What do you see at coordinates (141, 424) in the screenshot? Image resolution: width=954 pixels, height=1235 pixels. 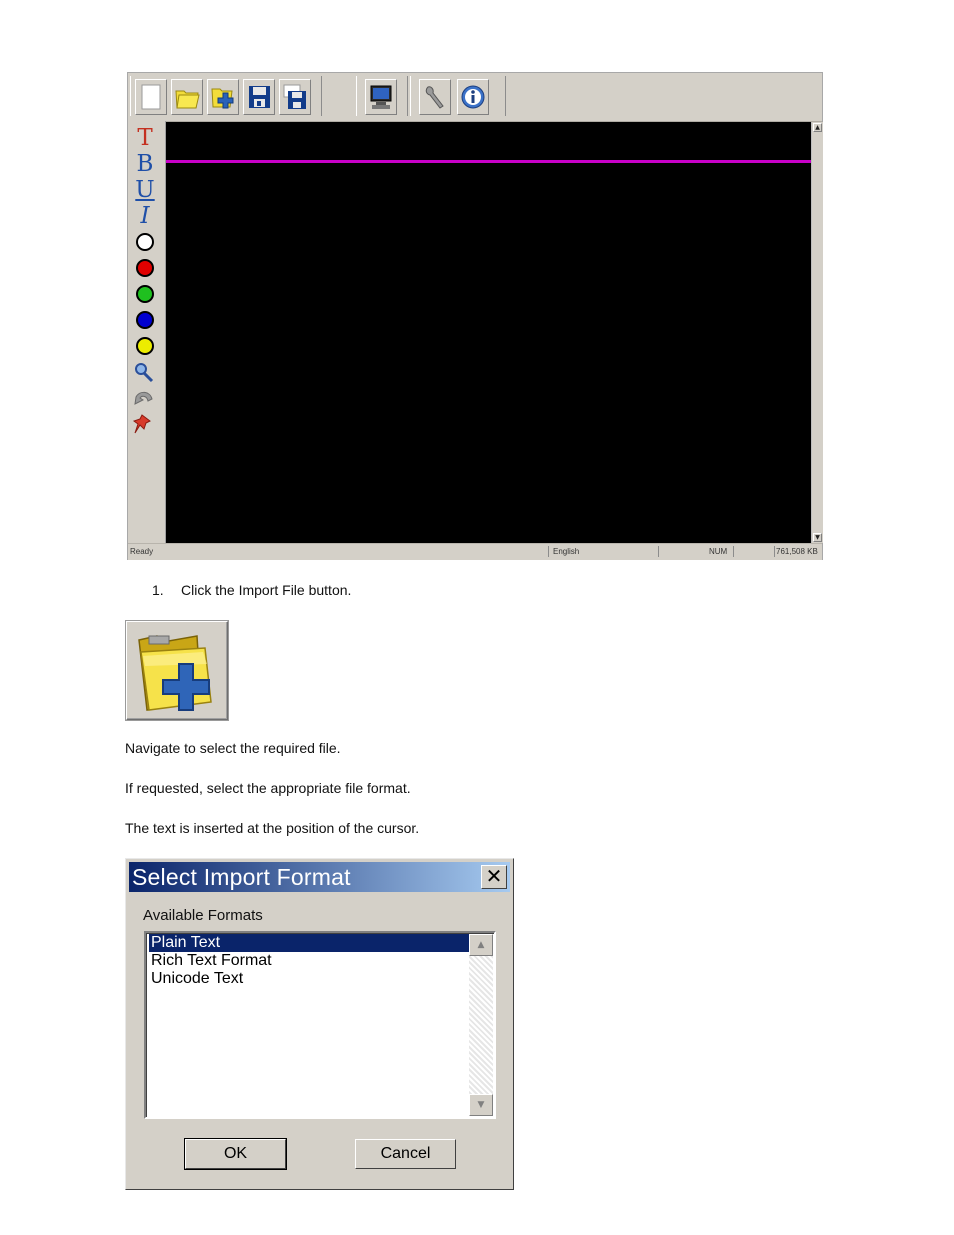 I see `pin-icon` at bounding box center [141, 424].